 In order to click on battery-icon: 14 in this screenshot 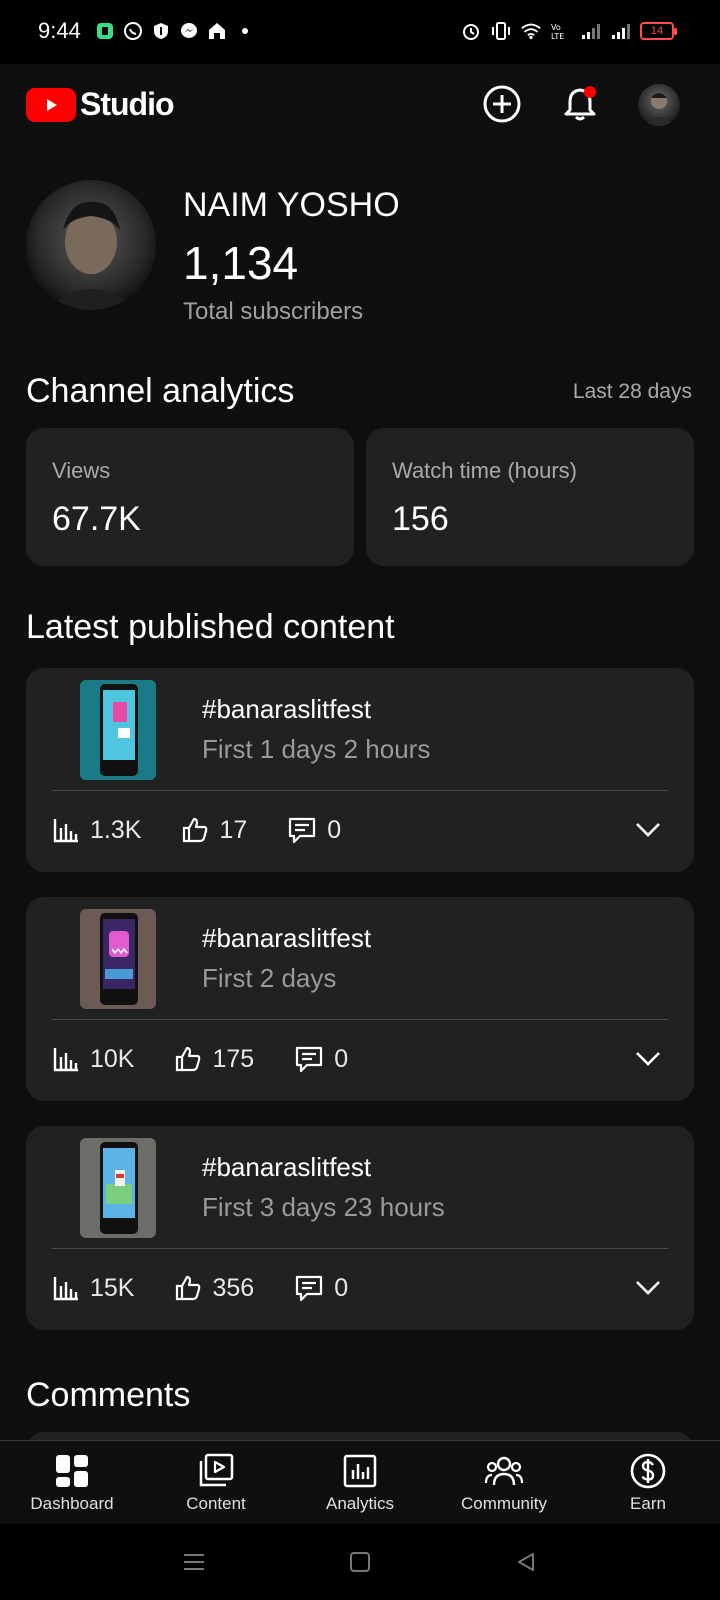, I will do `click(658, 31)`.